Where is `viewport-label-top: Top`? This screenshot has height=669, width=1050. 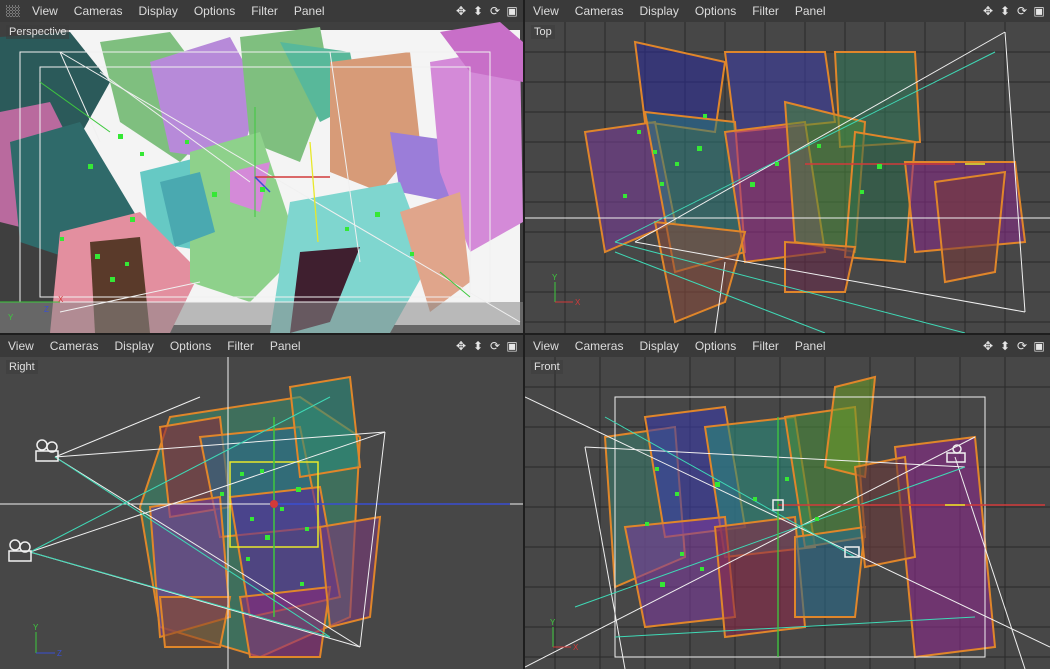
viewport-label-top: Top is located at coordinates (543, 32).